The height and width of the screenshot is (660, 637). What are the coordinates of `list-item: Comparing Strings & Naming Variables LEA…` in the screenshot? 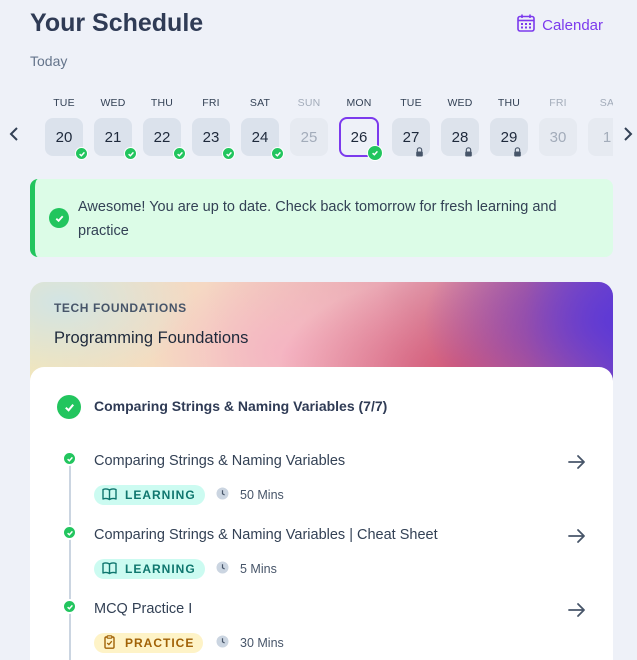 It's located at (321, 486).